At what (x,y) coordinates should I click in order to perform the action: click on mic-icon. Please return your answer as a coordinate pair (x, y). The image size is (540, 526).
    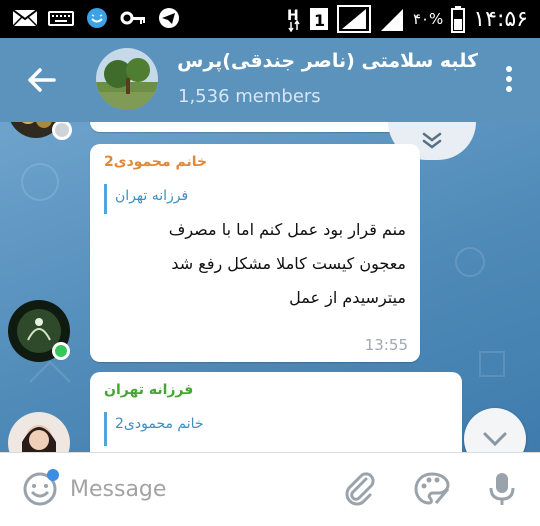
    Looking at the image, I should click on (502, 489).